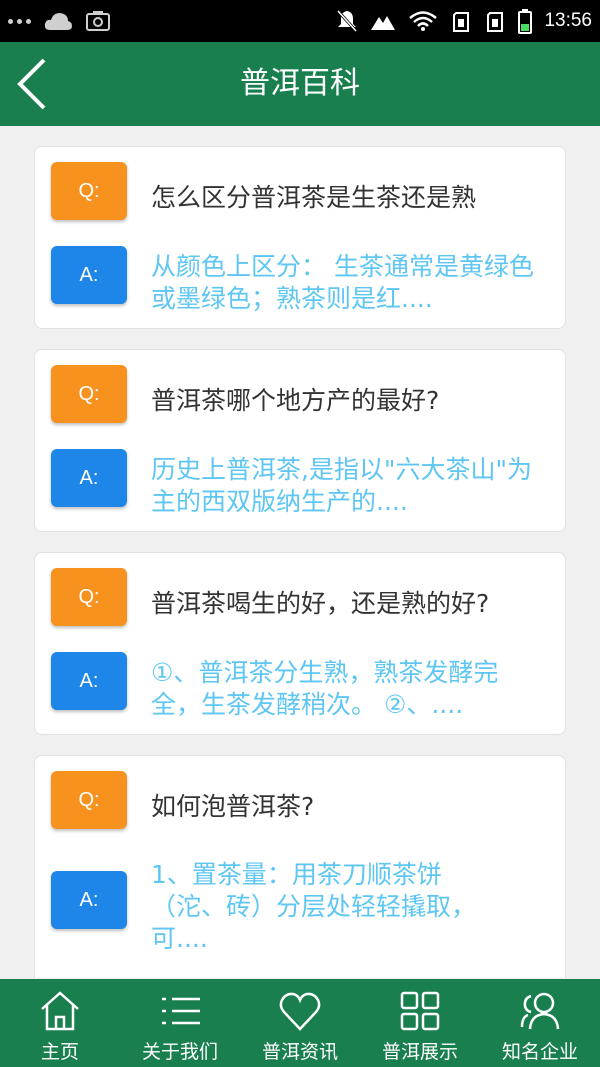  Describe the element at coordinates (539, 1052) in the screenshot. I see `tab-label: 知名企业` at that location.